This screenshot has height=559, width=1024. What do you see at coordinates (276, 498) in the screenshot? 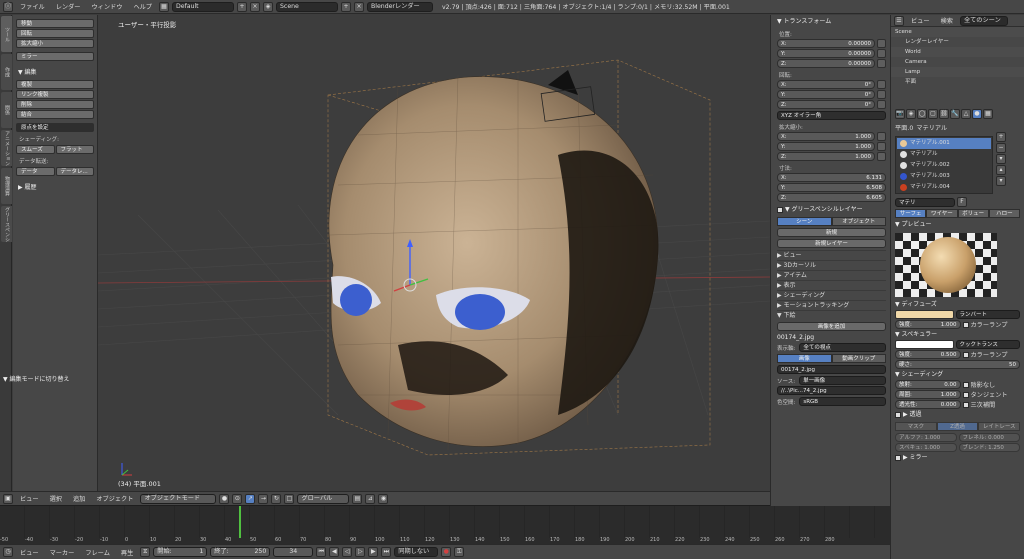
I see `rotate-manipulator-icon: ↻` at bounding box center [276, 498].